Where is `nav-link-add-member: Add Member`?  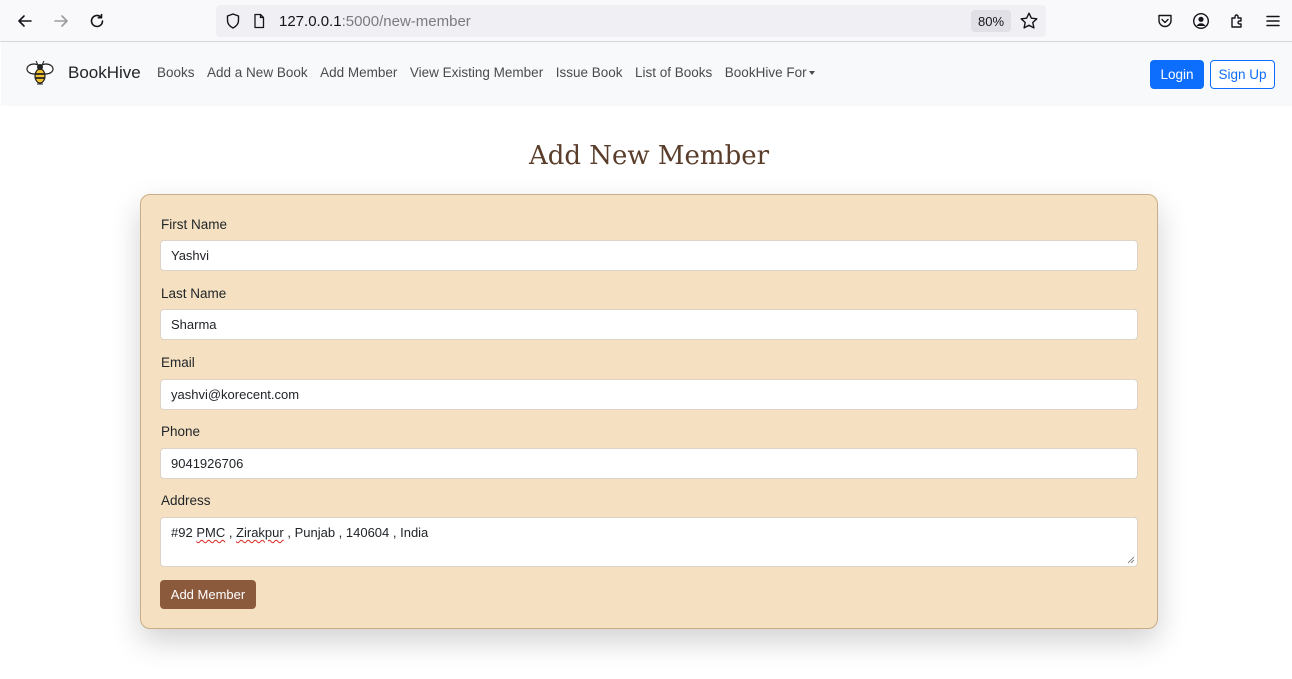
nav-link-add-member: Add Member is located at coordinates (358, 72).